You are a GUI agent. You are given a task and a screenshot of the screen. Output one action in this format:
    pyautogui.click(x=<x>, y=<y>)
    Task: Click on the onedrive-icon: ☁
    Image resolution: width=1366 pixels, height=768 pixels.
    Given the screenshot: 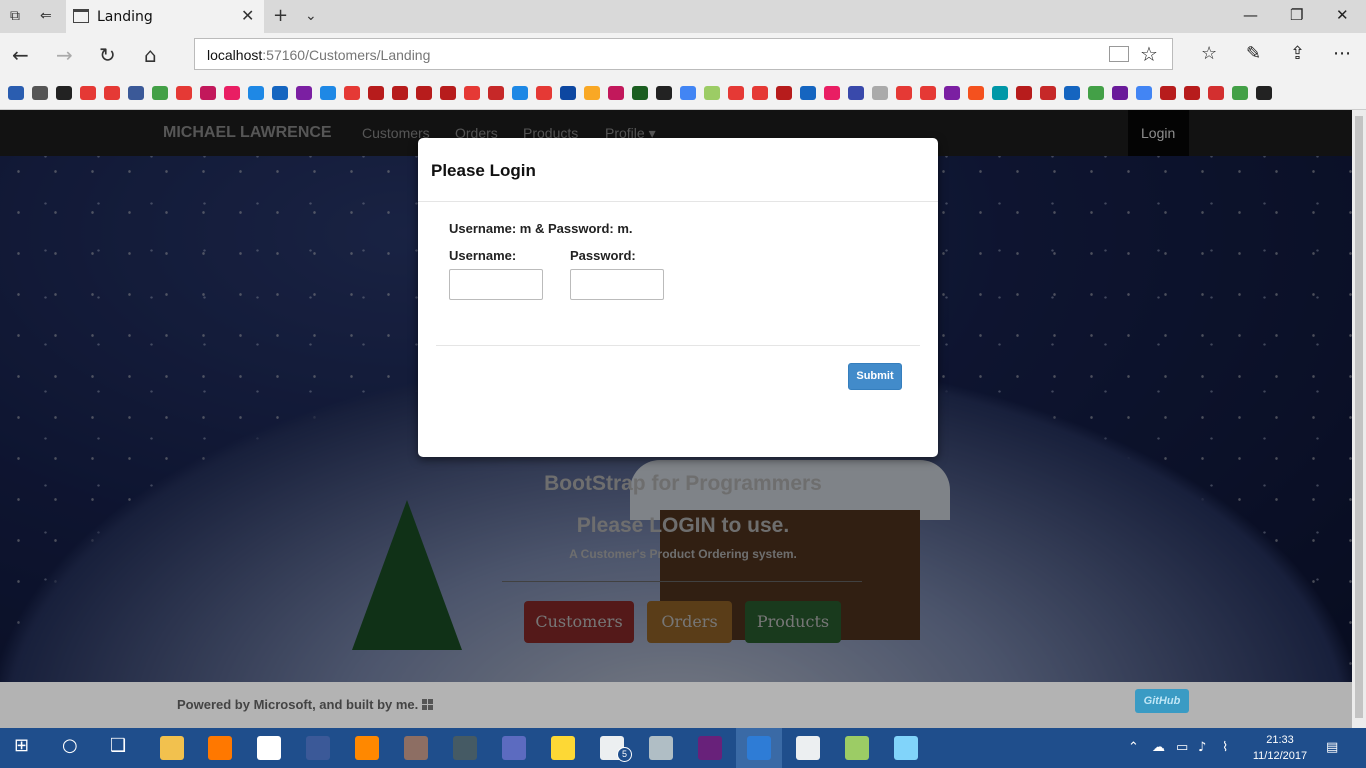 What is the action you would take?
    pyautogui.click(x=1158, y=747)
    